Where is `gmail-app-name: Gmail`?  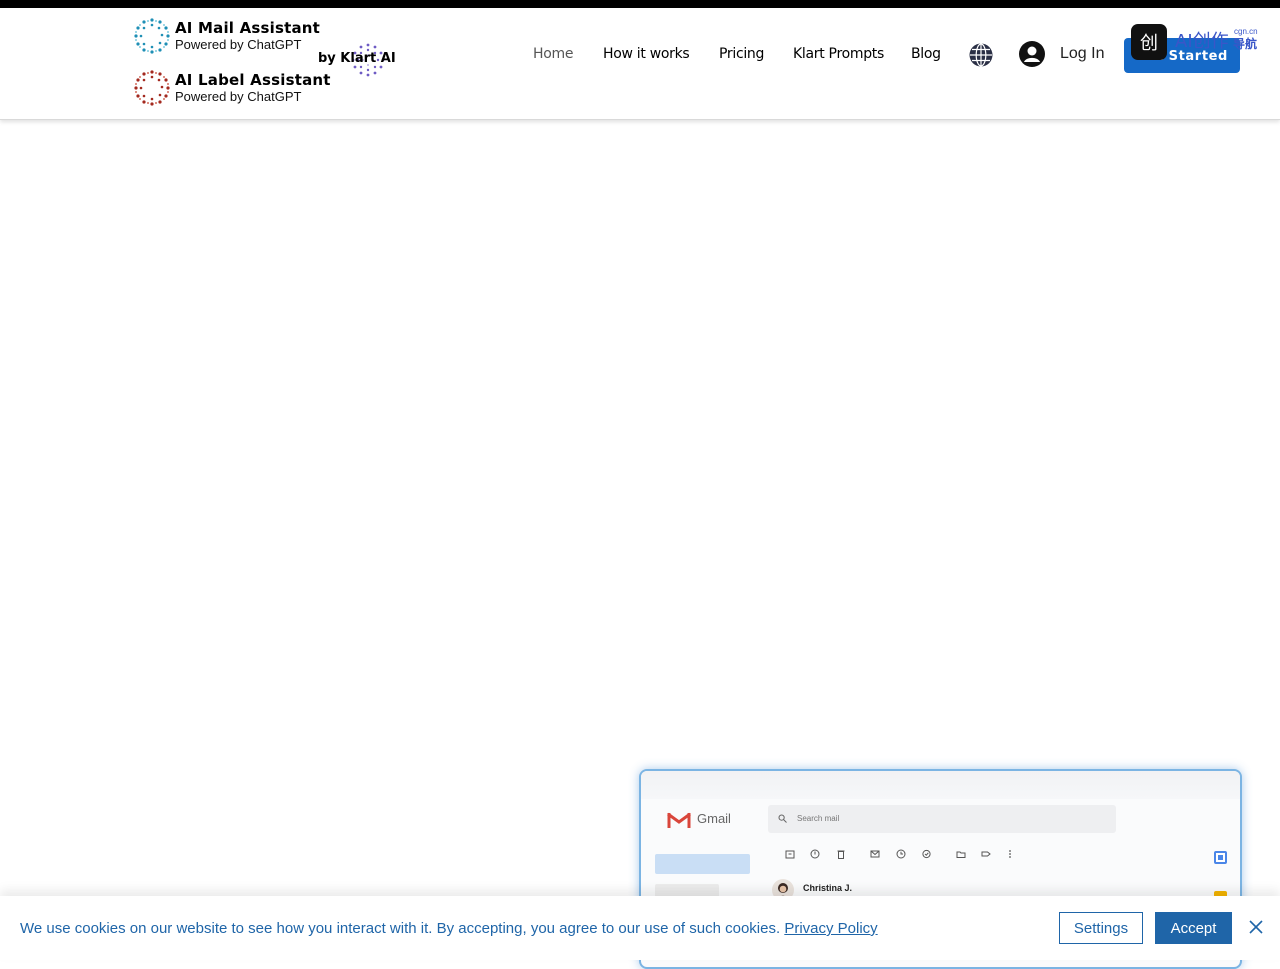 gmail-app-name: Gmail is located at coordinates (714, 818).